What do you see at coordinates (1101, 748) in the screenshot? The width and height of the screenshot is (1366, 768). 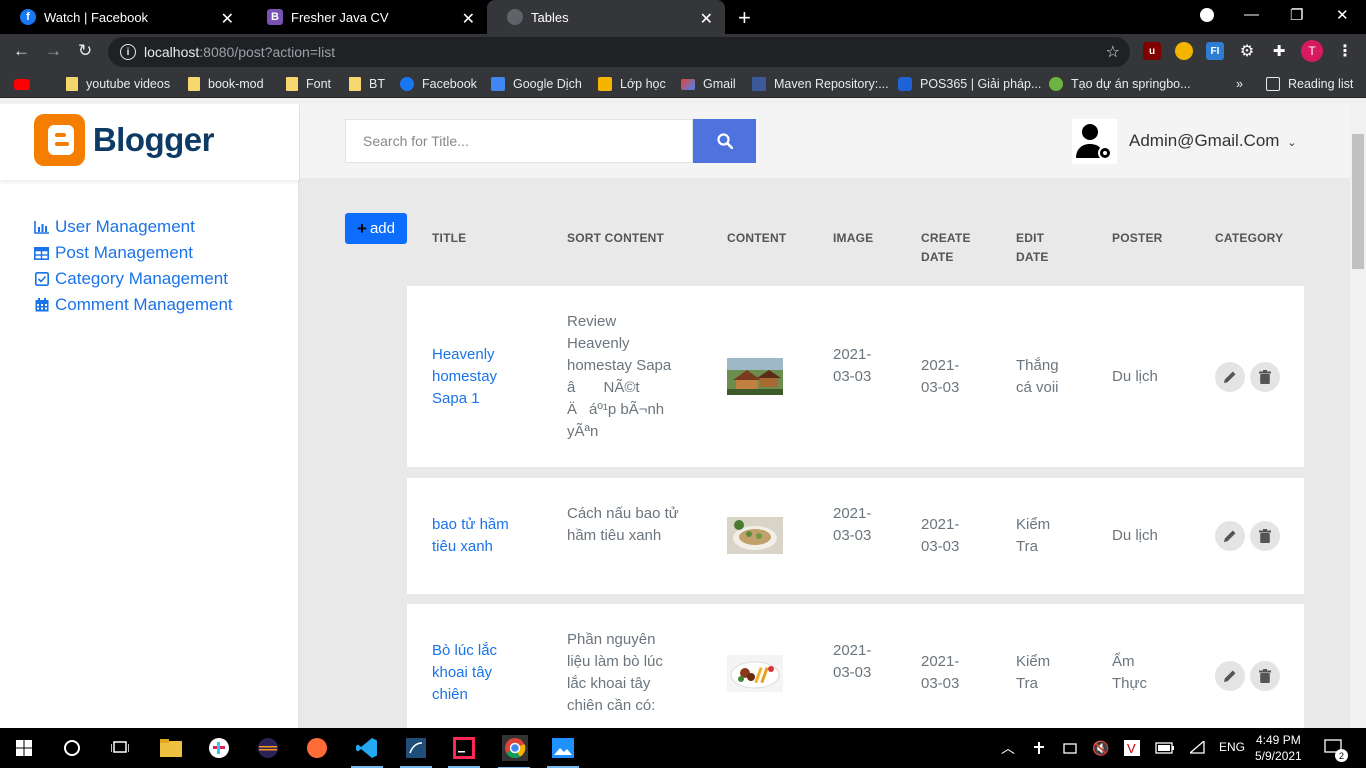 I see `volume-muted-icon: 🔇` at bounding box center [1101, 748].